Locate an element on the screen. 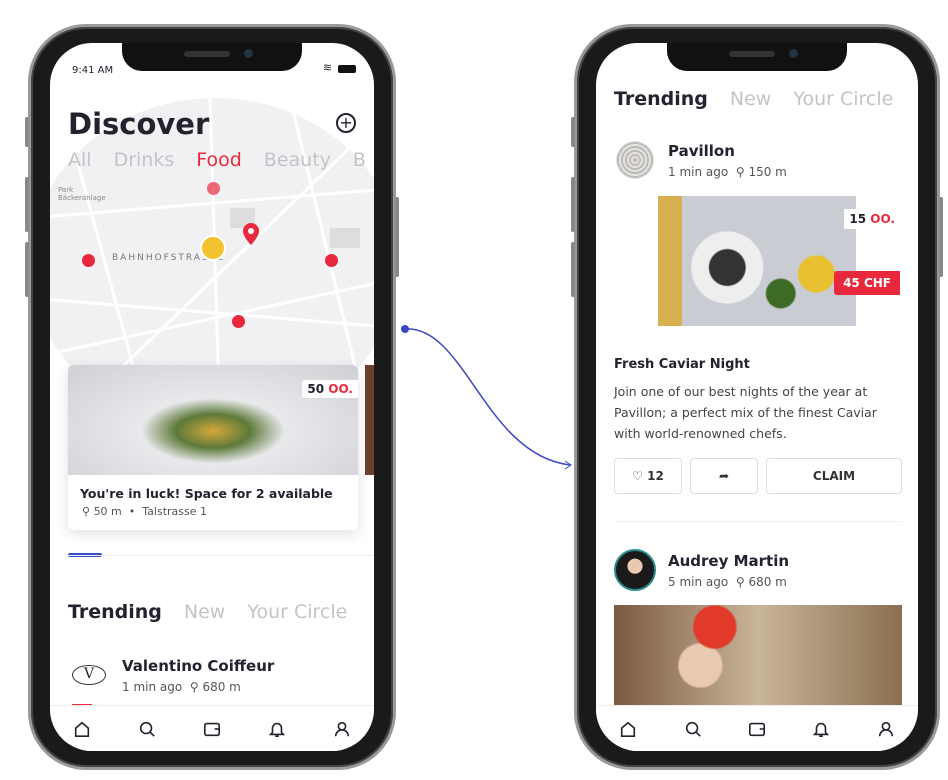 This screenshot has height=780, width=948. points-badge: 50 OO. is located at coordinates (330, 389).